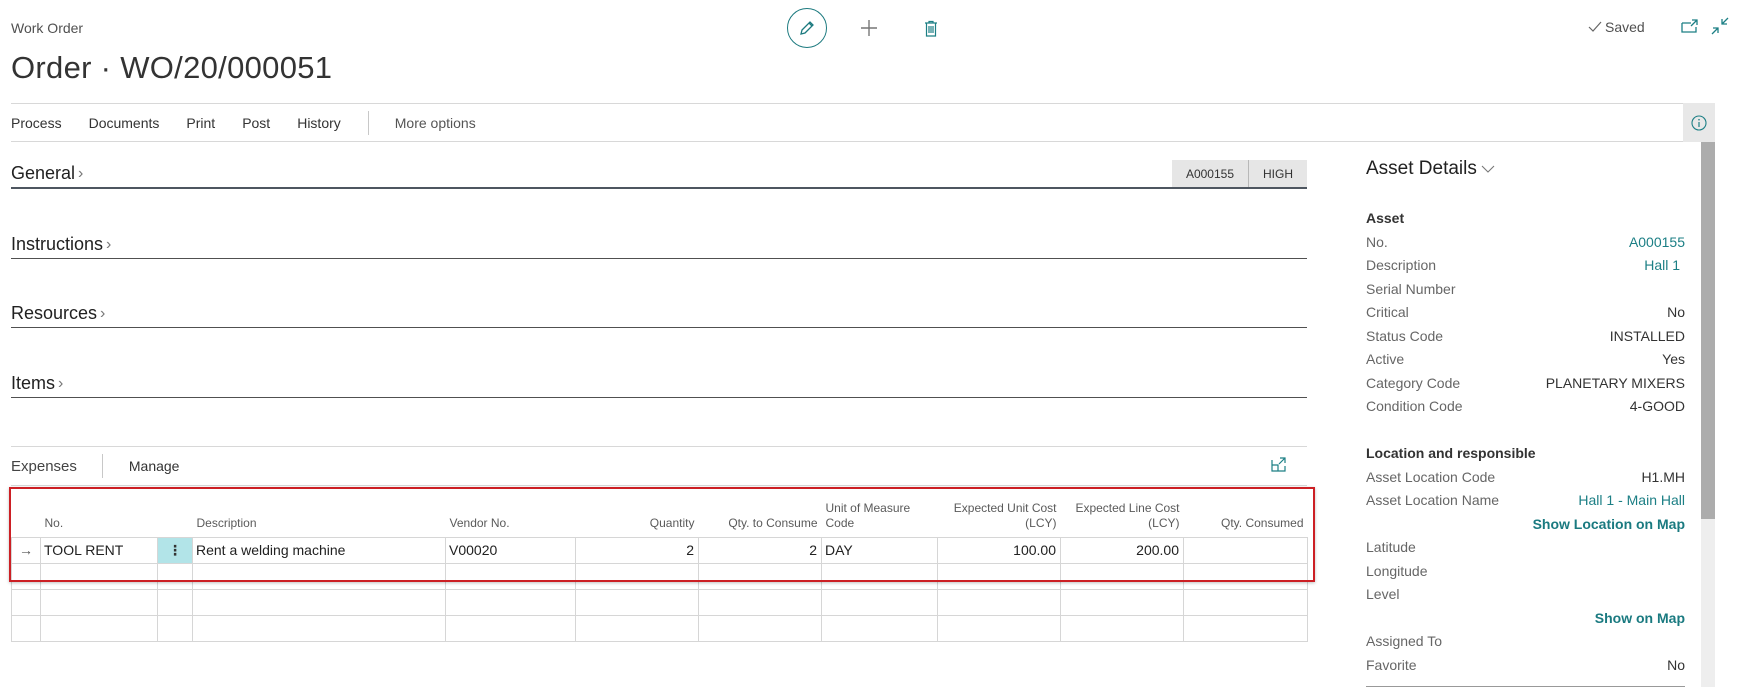  Describe the element at coordinates (43, 173) in the screenshot. I see `fasttab-general-label: General` at that location.